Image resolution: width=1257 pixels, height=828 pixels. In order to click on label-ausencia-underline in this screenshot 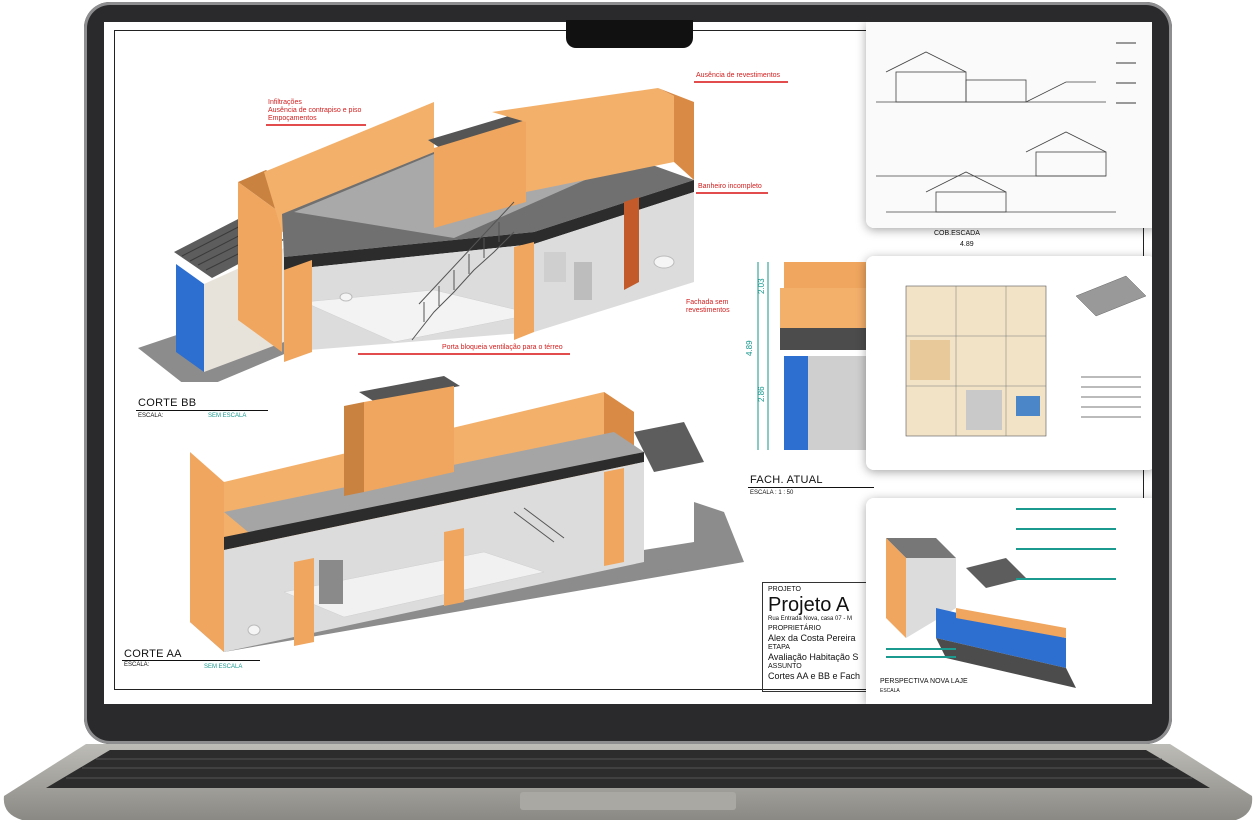, I will do `click(741, 82)`.